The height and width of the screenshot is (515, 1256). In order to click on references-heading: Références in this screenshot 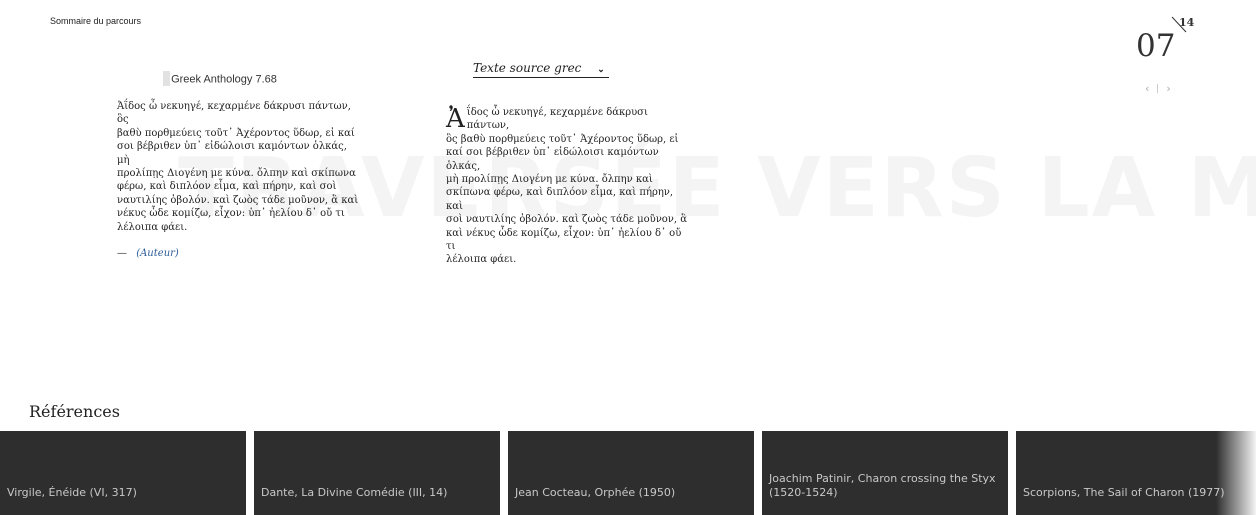, I will do `click(74, 411)`.